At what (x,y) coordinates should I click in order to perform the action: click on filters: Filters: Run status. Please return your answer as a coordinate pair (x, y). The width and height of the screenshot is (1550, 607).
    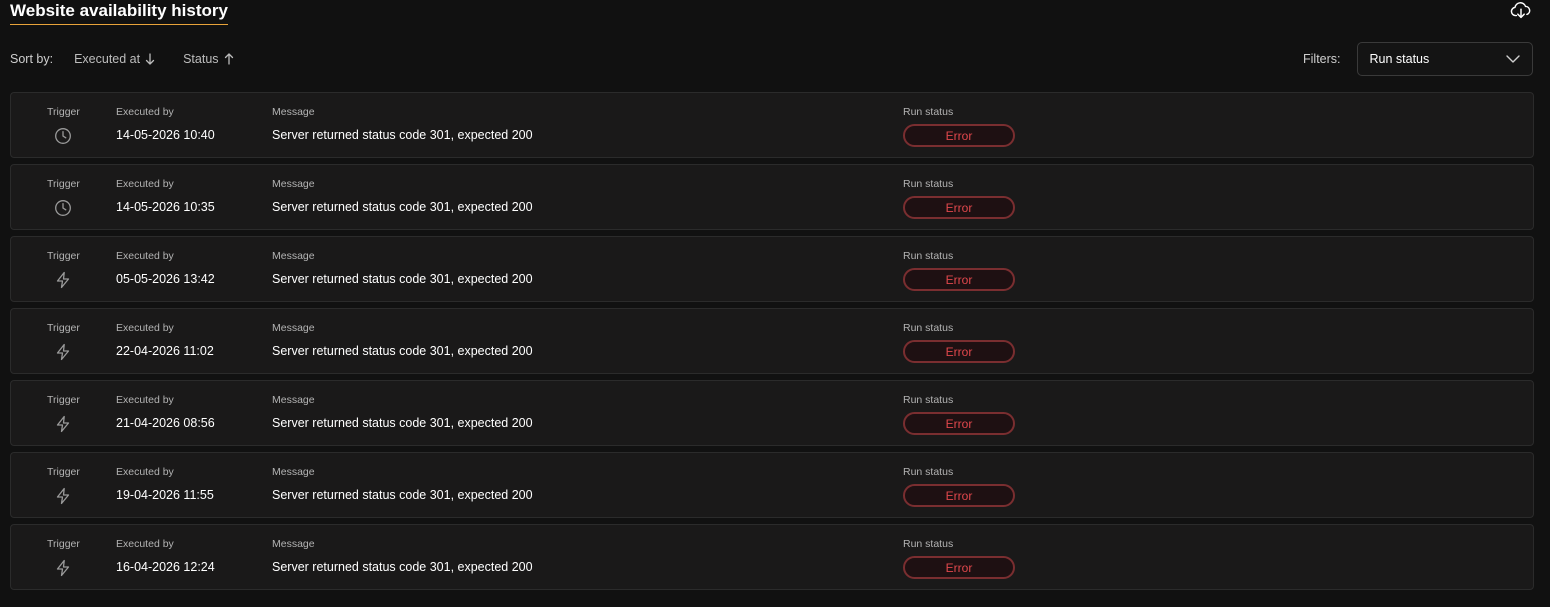
    Looking at the image, I should click on (1418, 59).